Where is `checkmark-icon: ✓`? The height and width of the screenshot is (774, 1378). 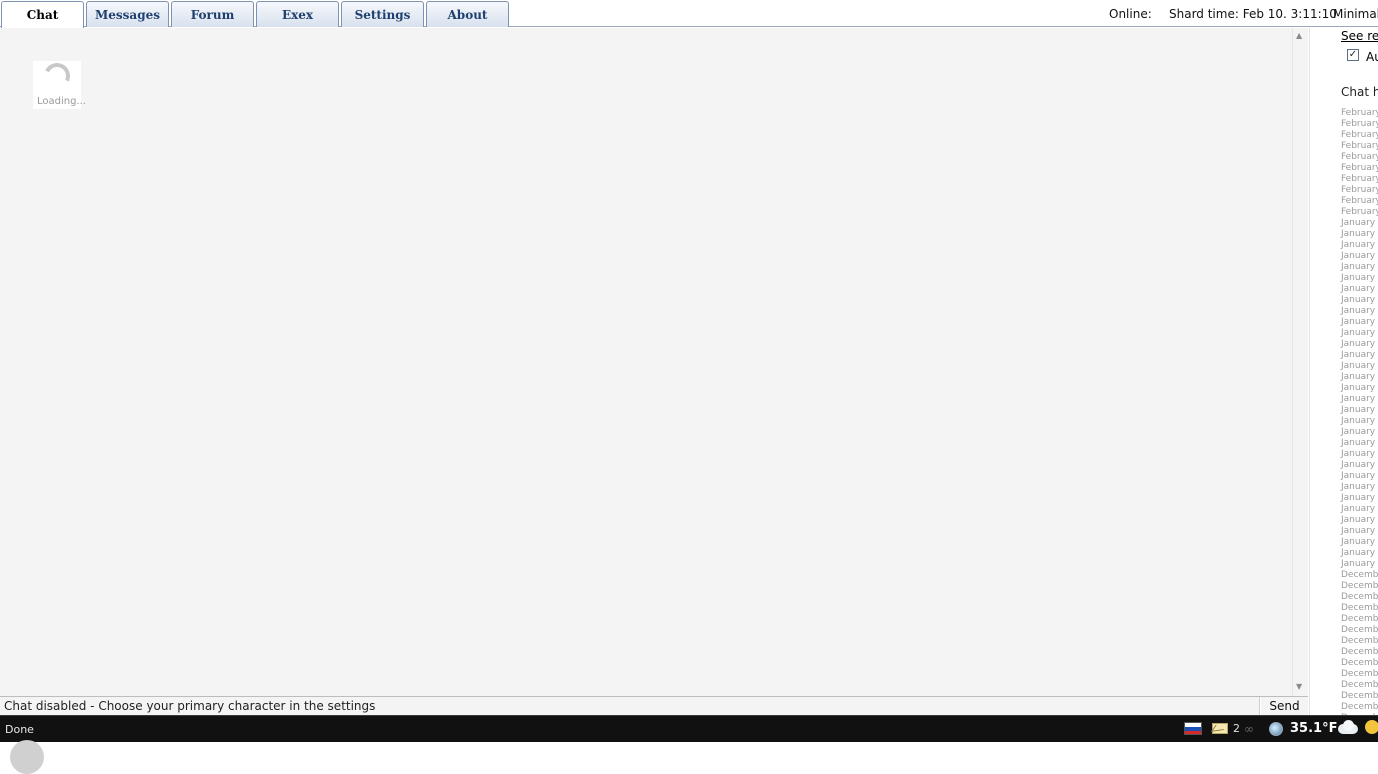
checkmark-icon: ✓ is located at coordinates (1353, 54).